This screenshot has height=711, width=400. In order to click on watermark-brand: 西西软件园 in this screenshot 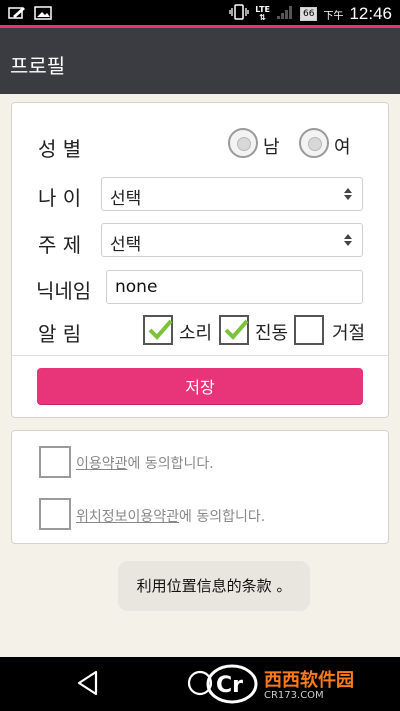, I will do `click(309, 680)`.